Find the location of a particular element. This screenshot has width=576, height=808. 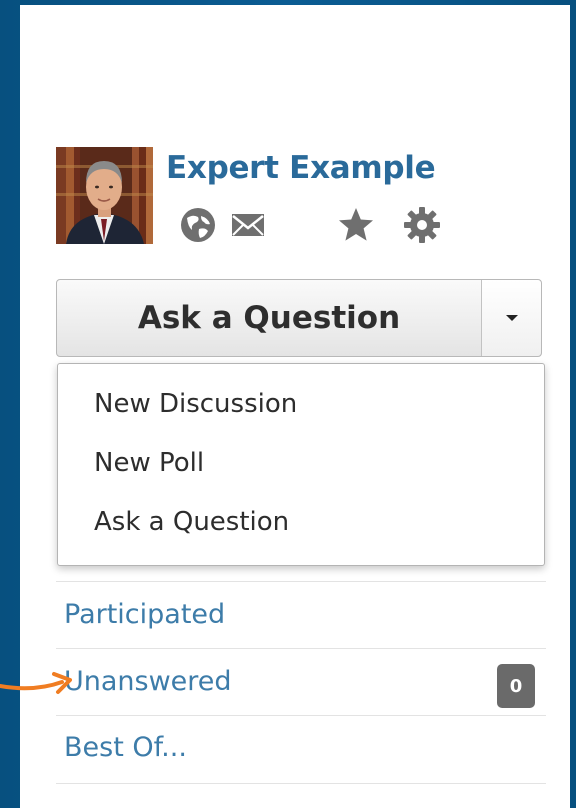

caret-down-icon is located at coordinates (511, 318).